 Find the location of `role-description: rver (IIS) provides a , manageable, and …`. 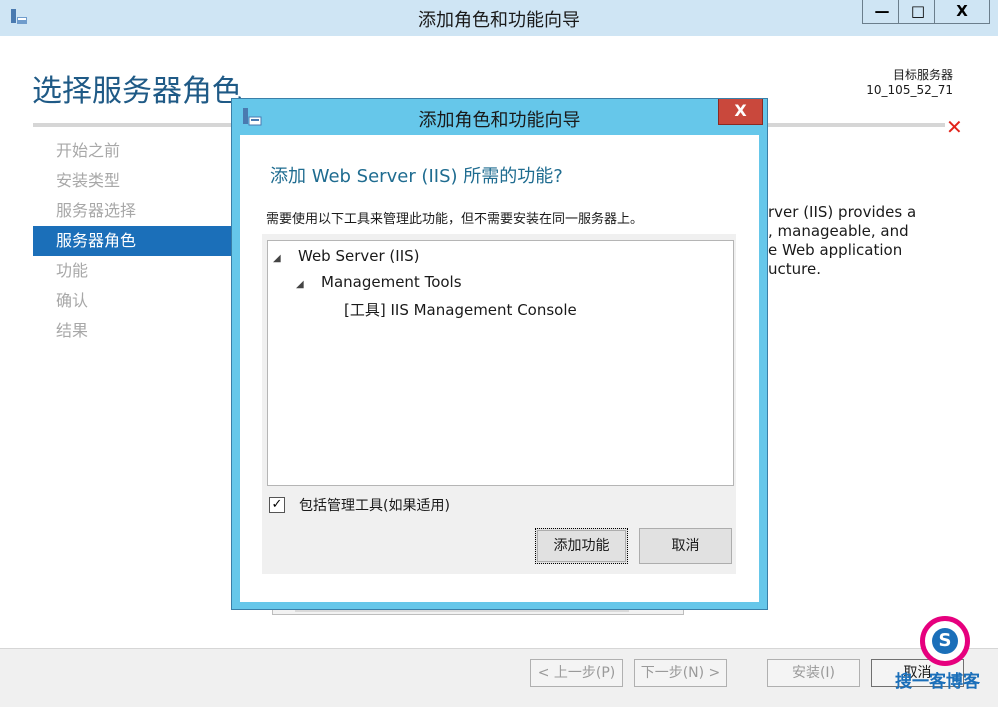

role-description: rver (IIS) provides a , manageable, and … is located at coordinates (868, 241).